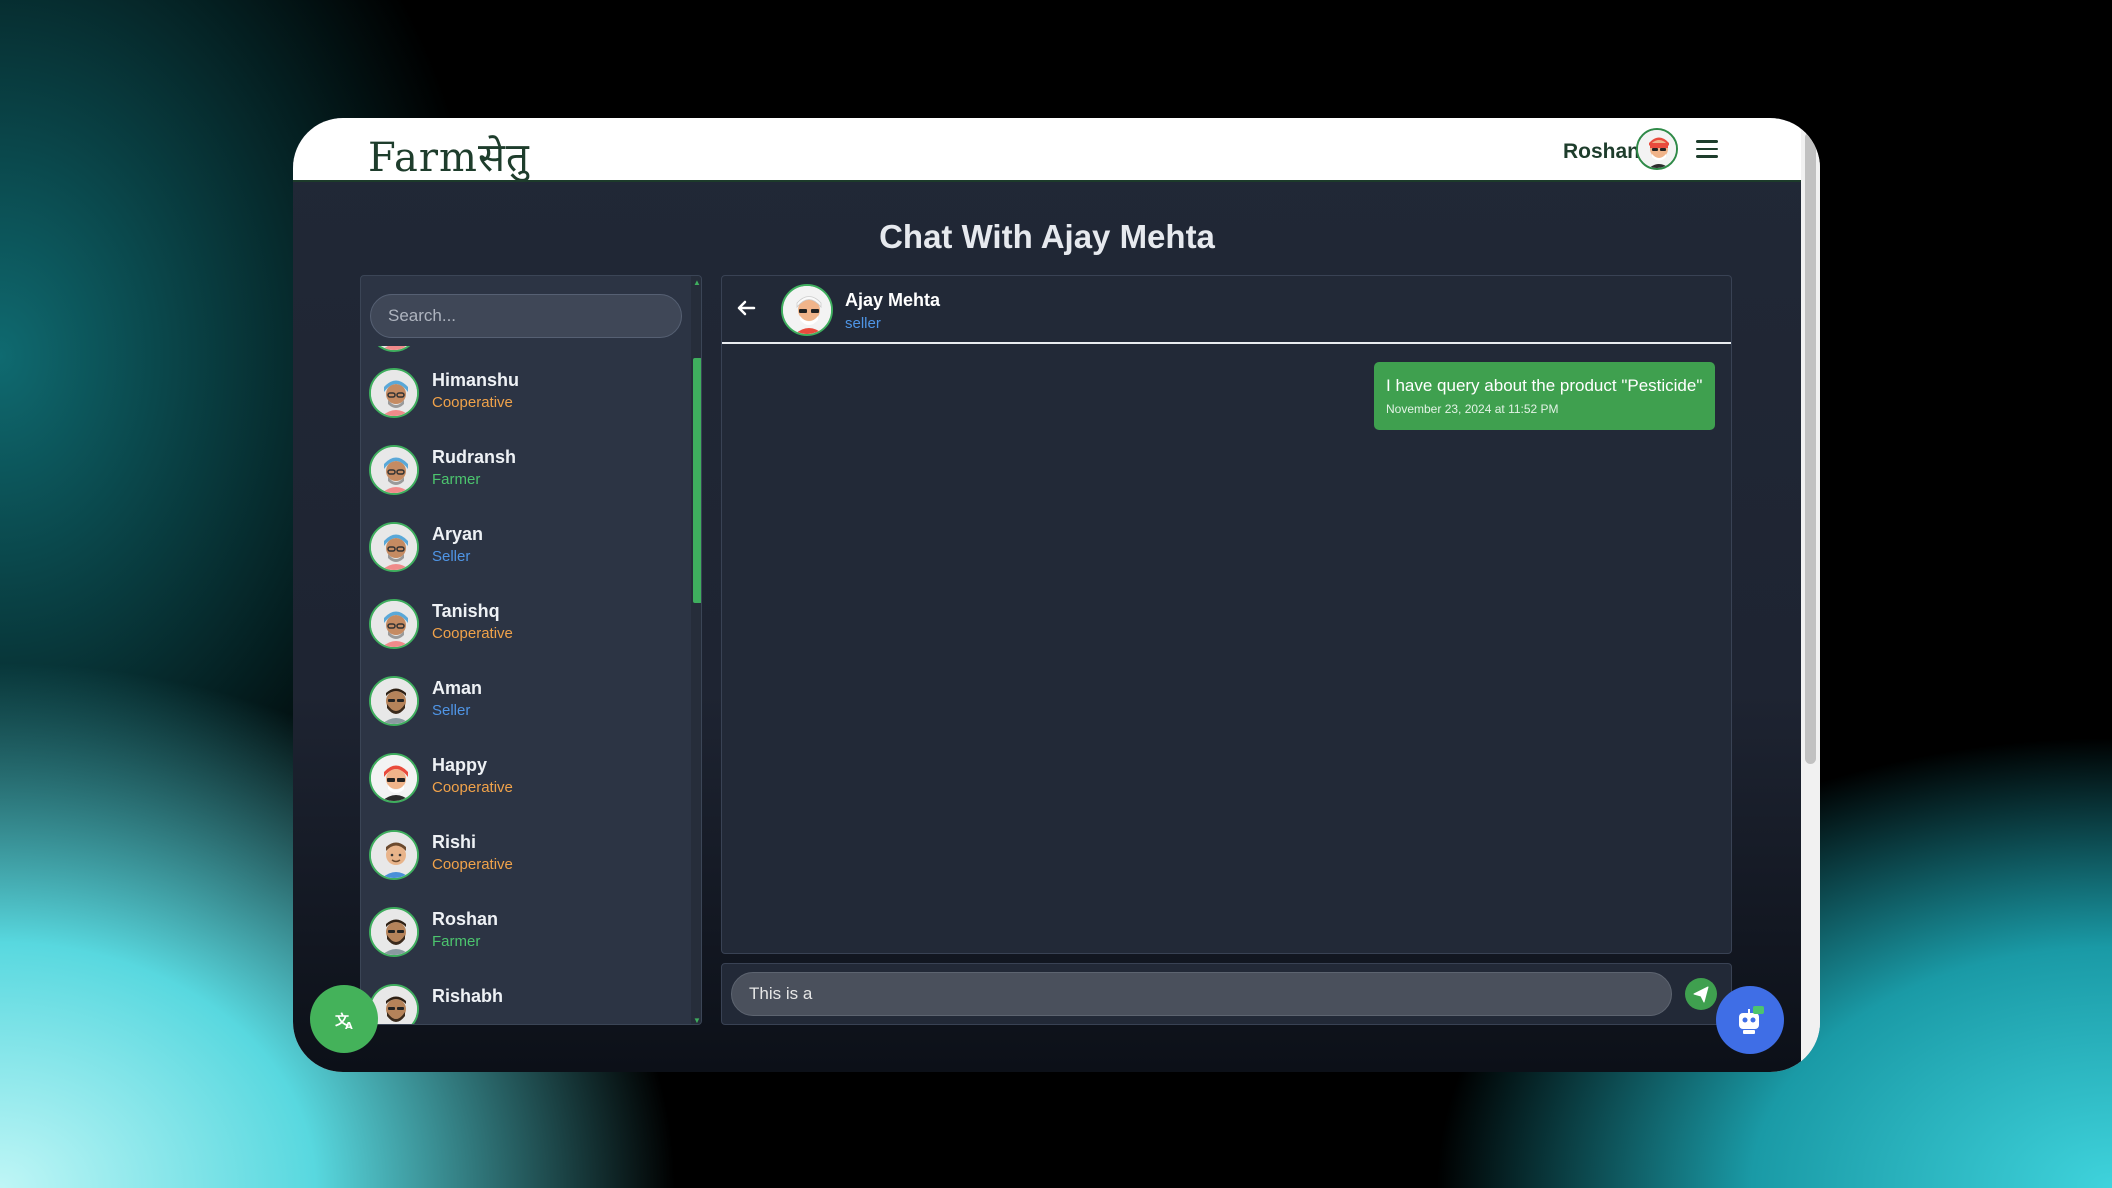 This screenshot has width=2112, height=1188. Describe the element at coordinates (1201, 994) in the screenshot. I see `message-input` at that location.